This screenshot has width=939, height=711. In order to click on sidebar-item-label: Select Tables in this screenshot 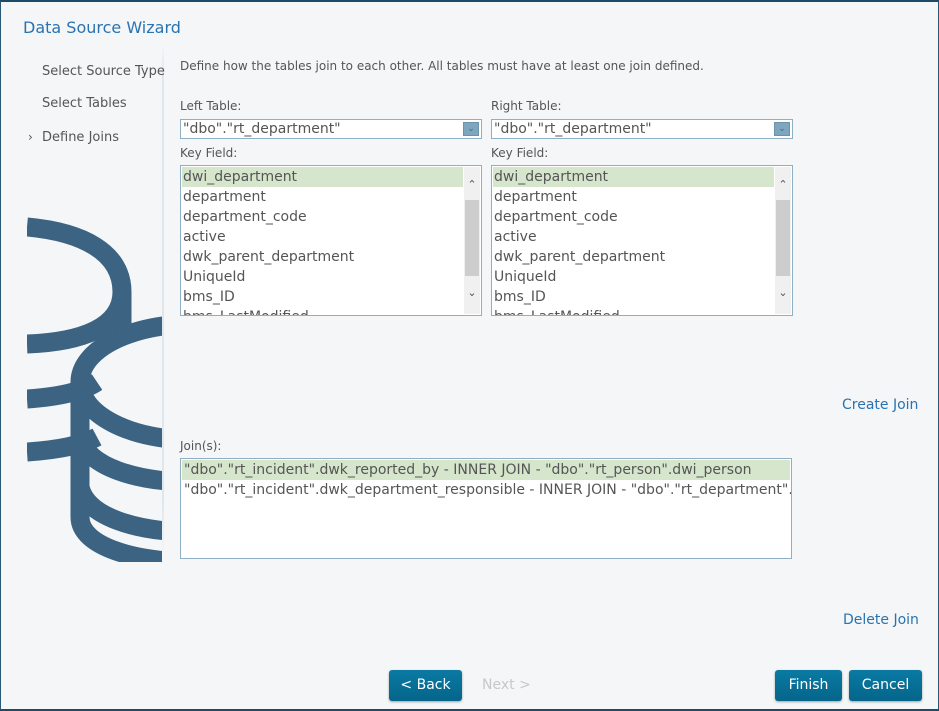, I will do `click(84, 103)`.